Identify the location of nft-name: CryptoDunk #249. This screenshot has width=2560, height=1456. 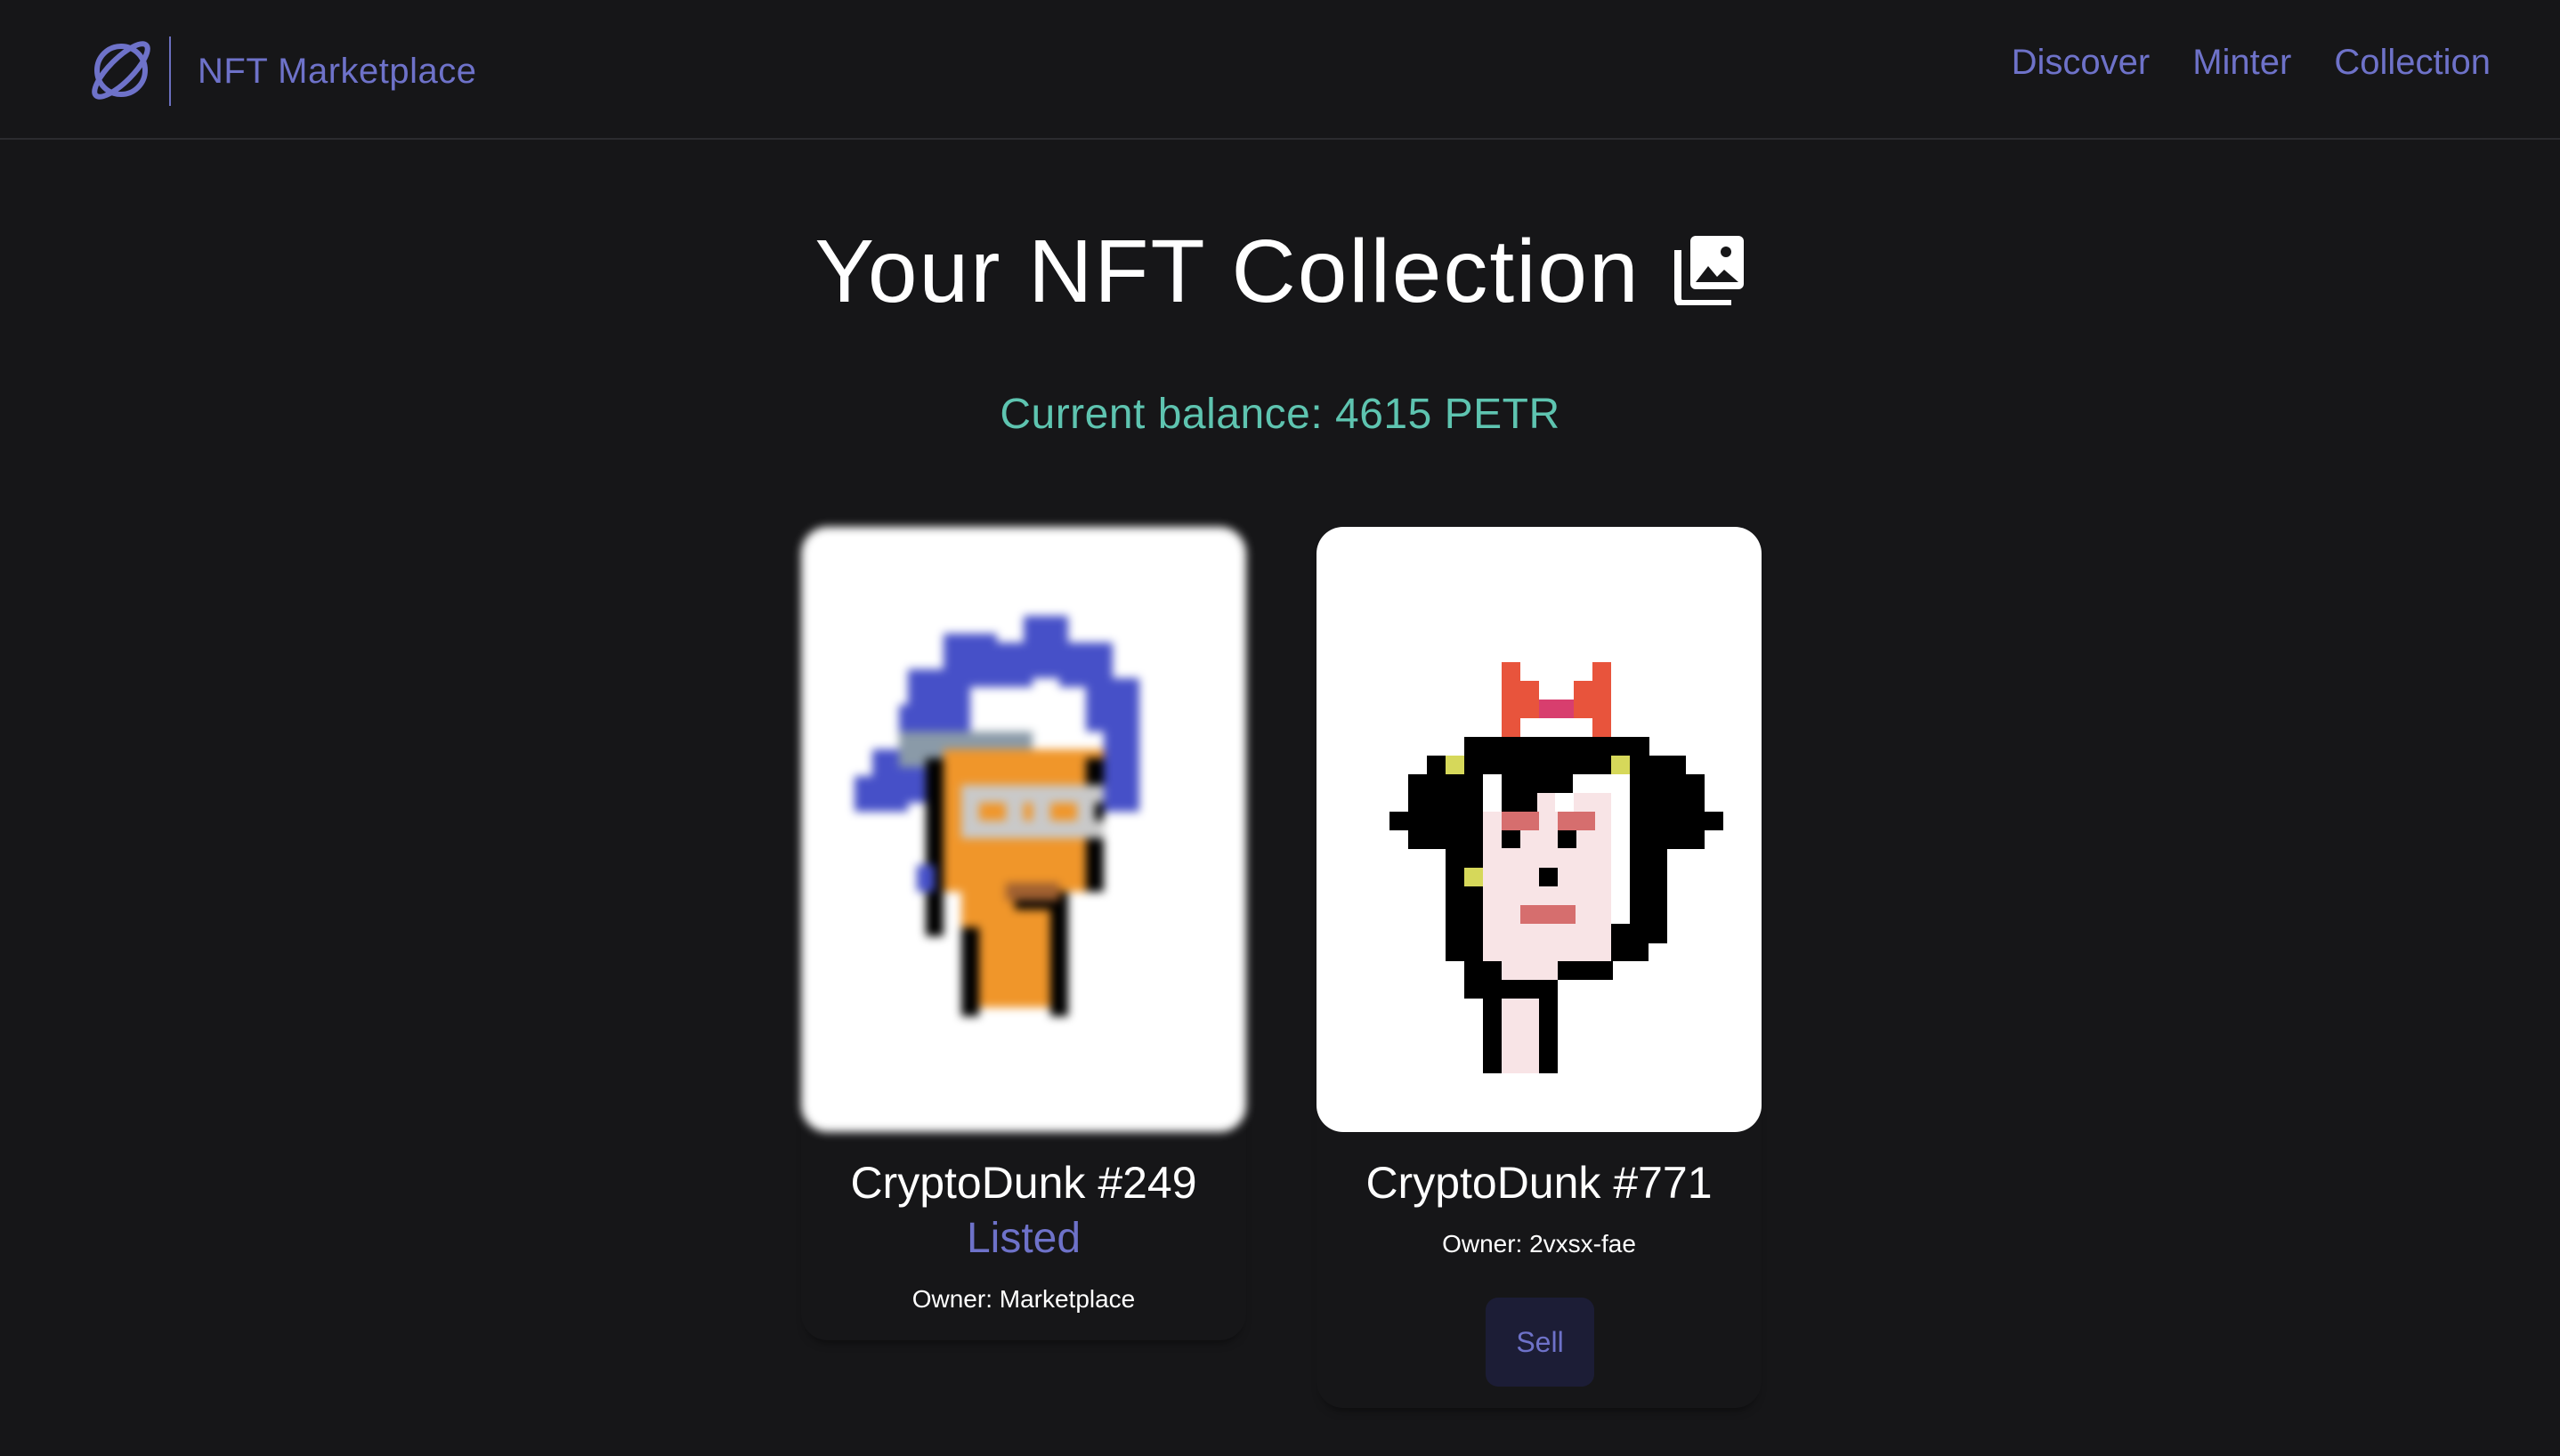
(1024, 1183).